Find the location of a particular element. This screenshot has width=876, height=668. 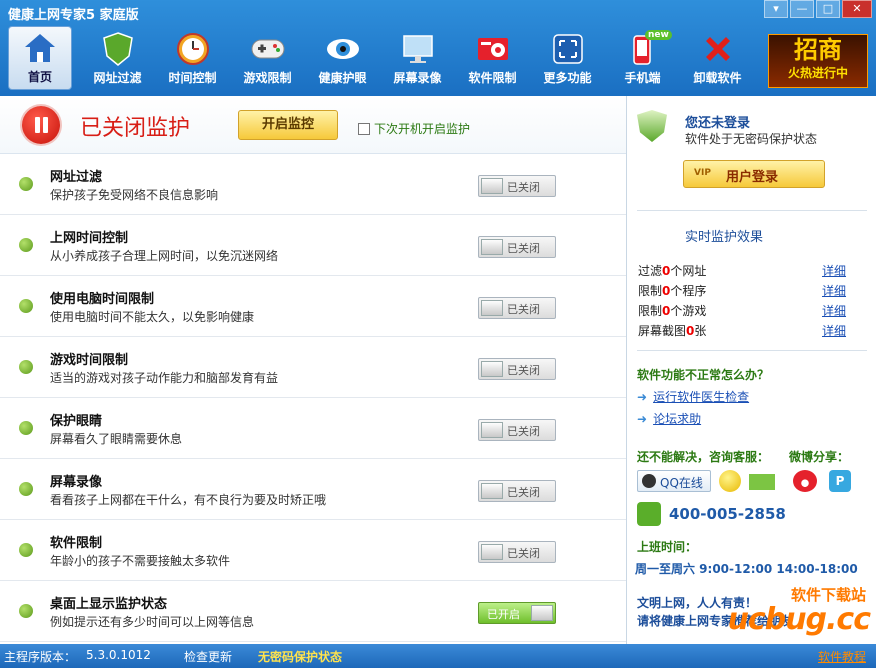

tab-label: 卸载软件 is located at coordinates (717, 78).